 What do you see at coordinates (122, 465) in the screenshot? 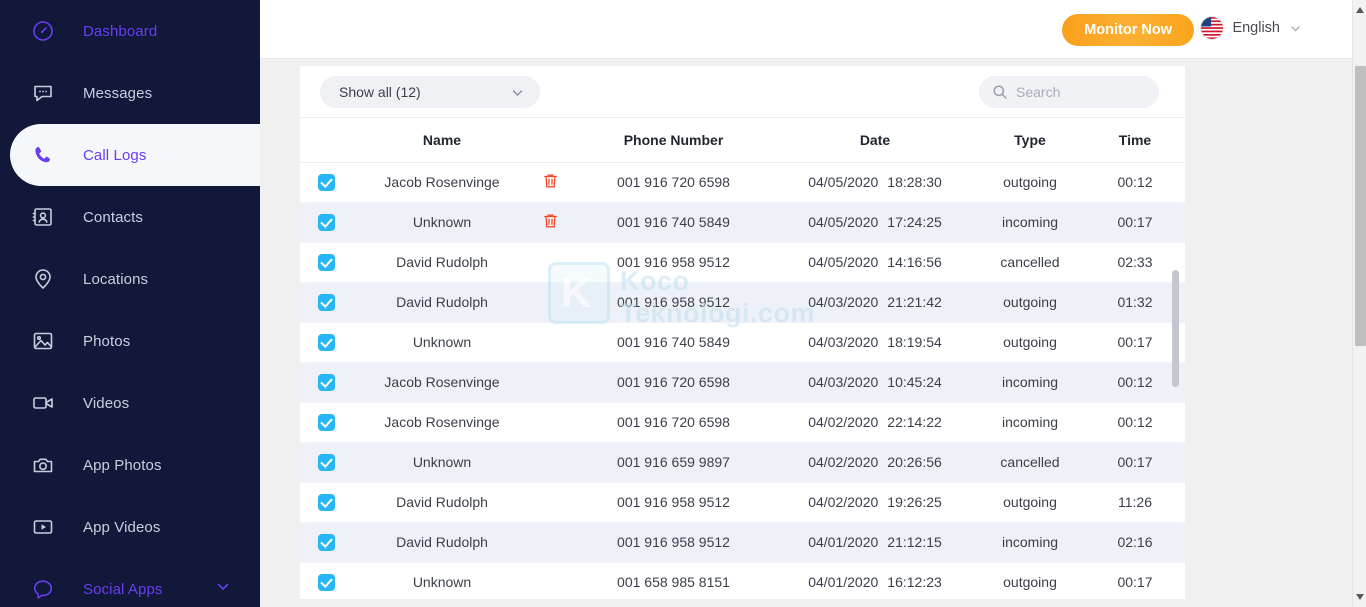
I see `sidebar-item-label: App Photos` at bounding box center [122, 465].